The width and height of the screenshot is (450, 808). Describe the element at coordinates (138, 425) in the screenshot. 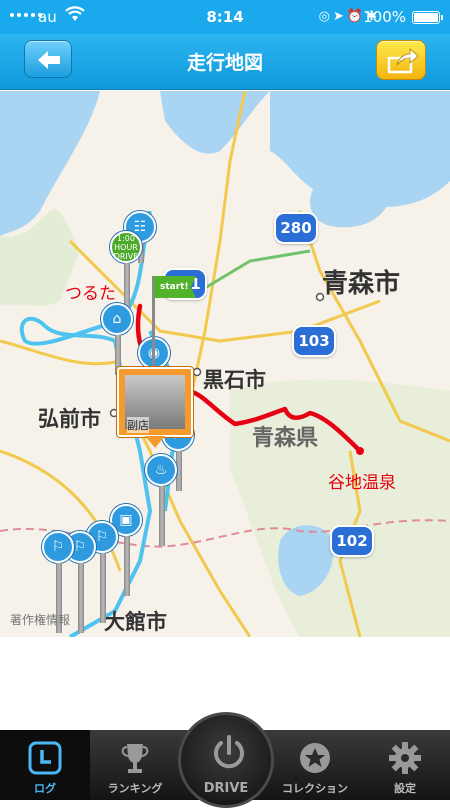

I see `photo-caption: 副店` at that location.